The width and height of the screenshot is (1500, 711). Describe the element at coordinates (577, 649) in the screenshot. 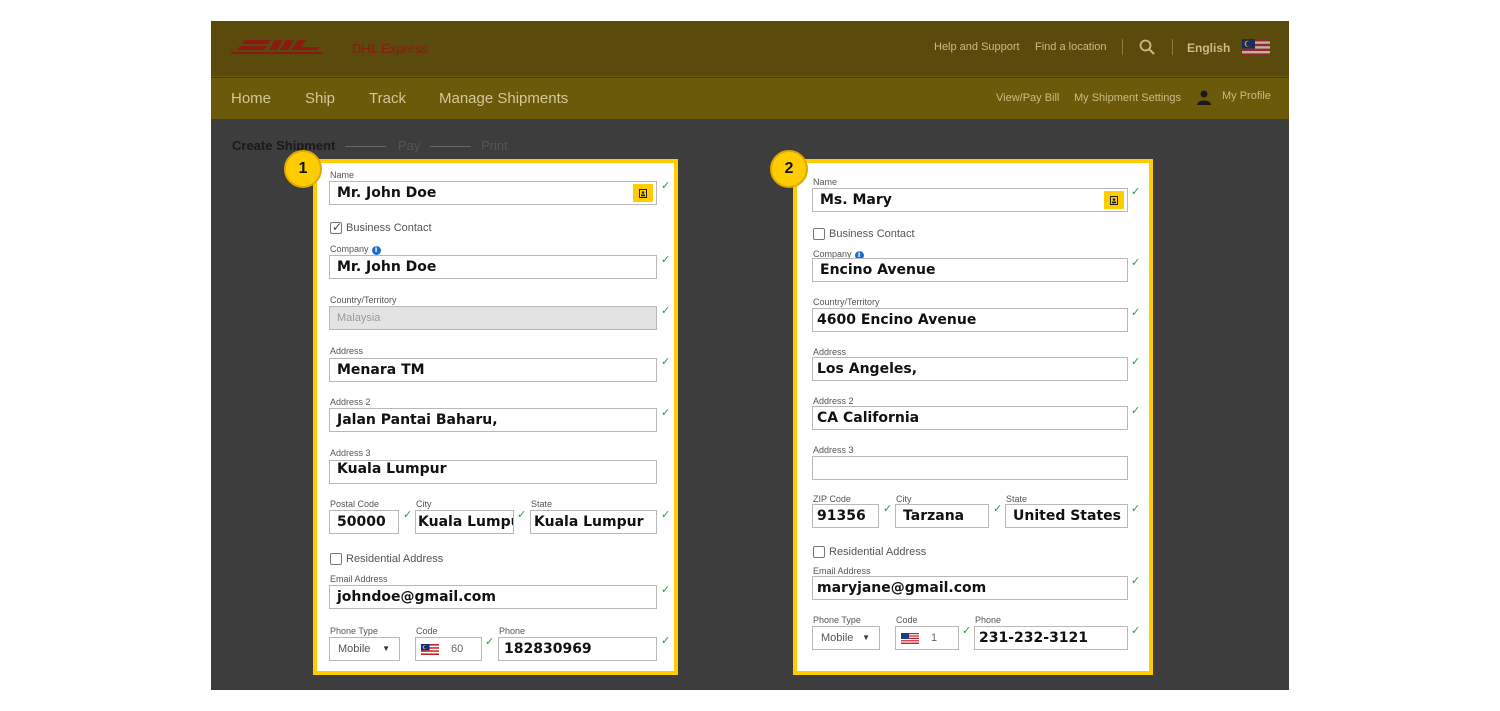

I see `phone-input: 182830969` at that location.